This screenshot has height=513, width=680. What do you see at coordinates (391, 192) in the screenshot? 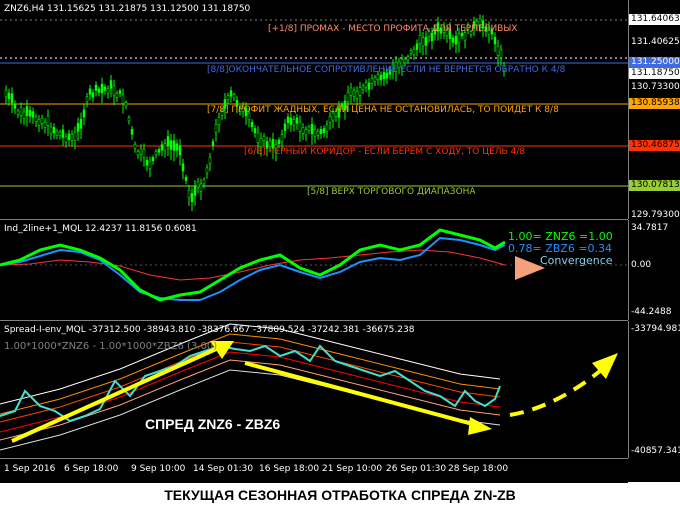
I see `level-label-5of8: [5/8] ВЕРХ ТОРГОВОГО ДИАПАЗОНА` at bounding box center [391, 192].